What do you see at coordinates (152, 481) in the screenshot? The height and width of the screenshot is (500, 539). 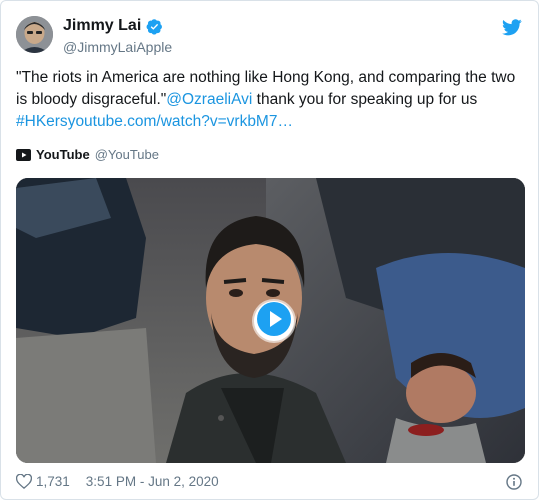 I see `timestamp: 3:51 PM - Jun 2, 2020` at bounding box center [152, 481].